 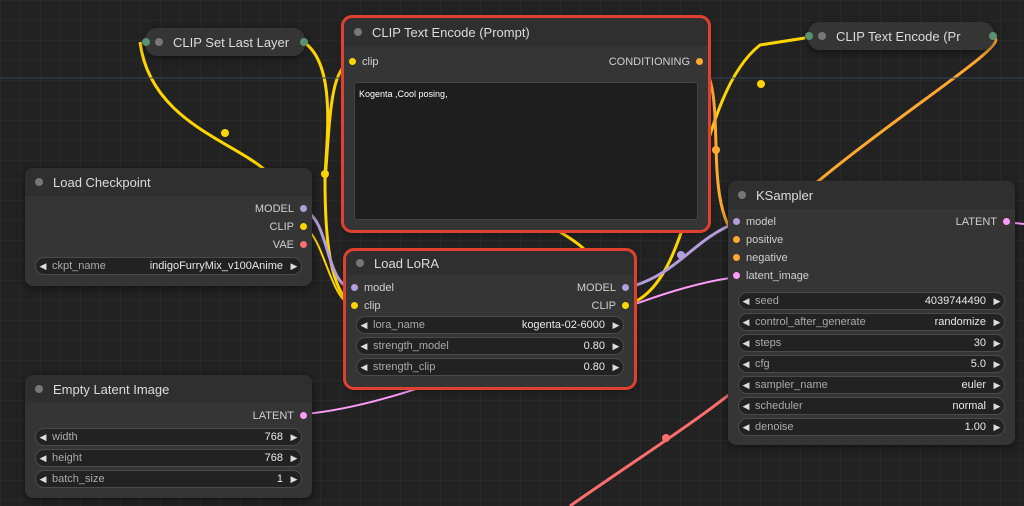 What do you see at coordinates (758, 258) in the screenshot?
I see `input-negative: negative` at bounding box center [758, 258].